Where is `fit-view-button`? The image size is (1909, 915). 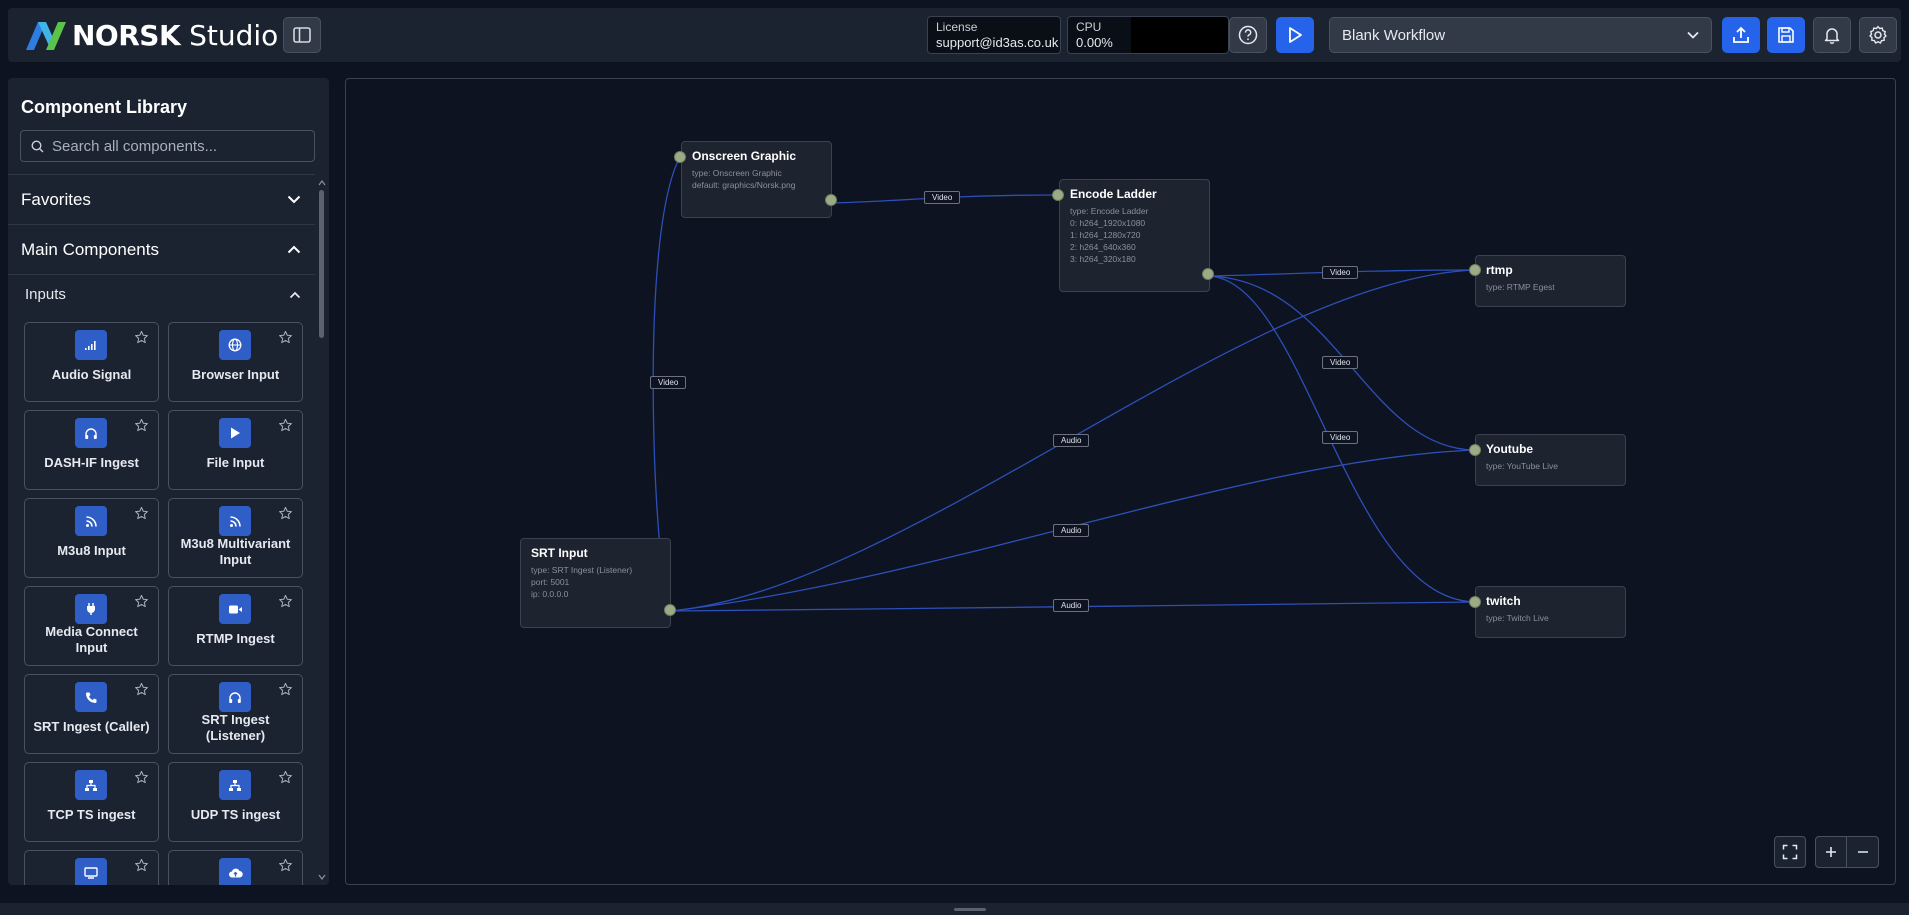
fit-view-button is located at coordinates (1790, 852).